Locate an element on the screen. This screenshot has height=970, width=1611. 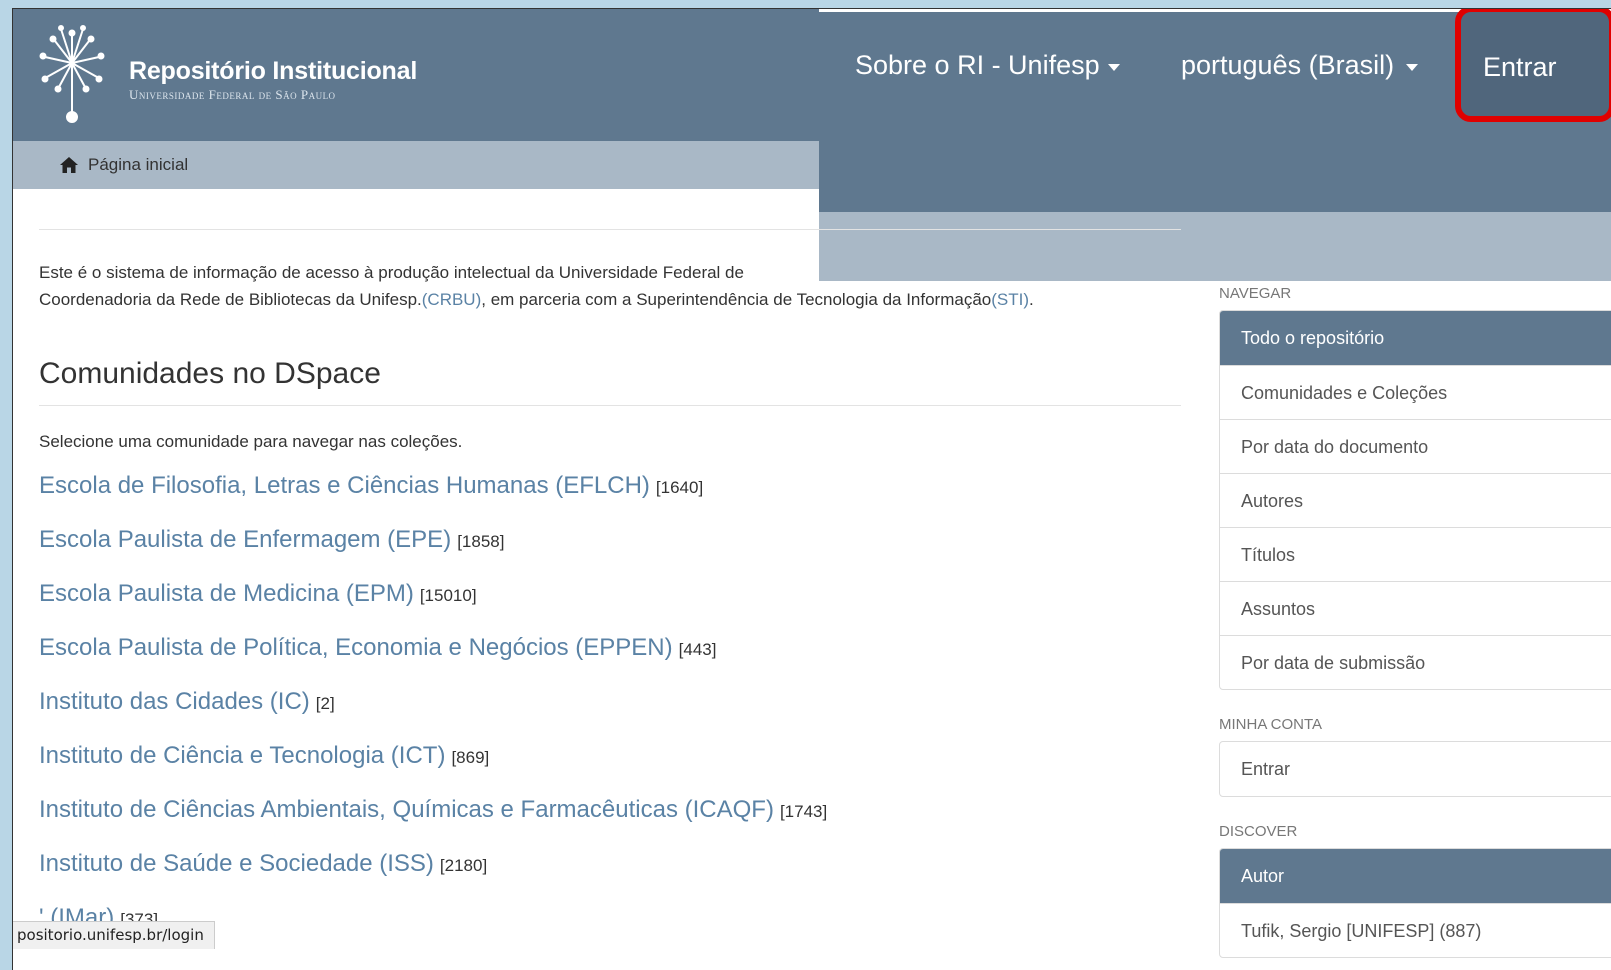
login-nav-button: Entrar is located at coordinates (1533, 65).